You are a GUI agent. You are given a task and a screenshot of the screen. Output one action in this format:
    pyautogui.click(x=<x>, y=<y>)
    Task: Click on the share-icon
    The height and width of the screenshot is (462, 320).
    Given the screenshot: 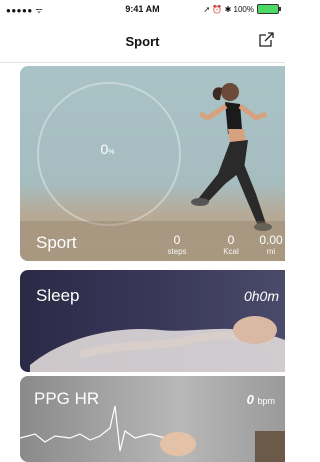 What is the action you would take?
    pyautogui.click(x=266, y=40)
    